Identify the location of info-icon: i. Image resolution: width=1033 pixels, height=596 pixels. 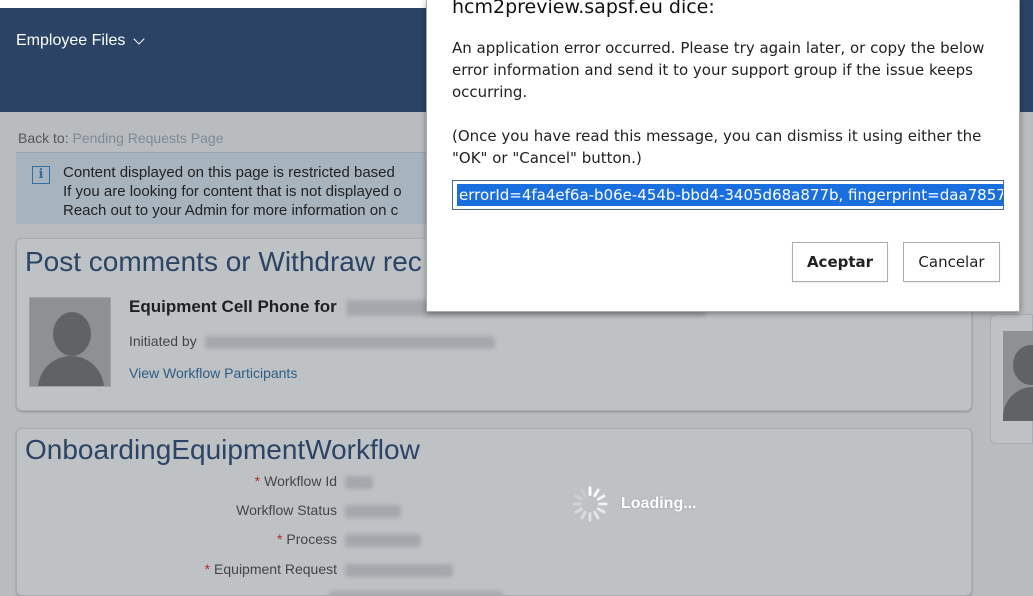
(41, 175).